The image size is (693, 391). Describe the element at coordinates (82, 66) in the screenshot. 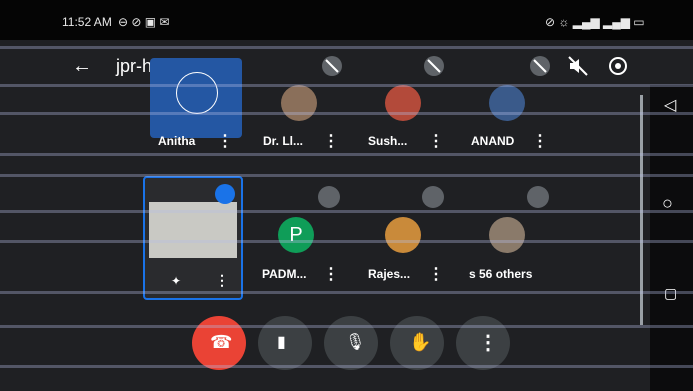

I see `back-arrow-icon: ←` at that location.